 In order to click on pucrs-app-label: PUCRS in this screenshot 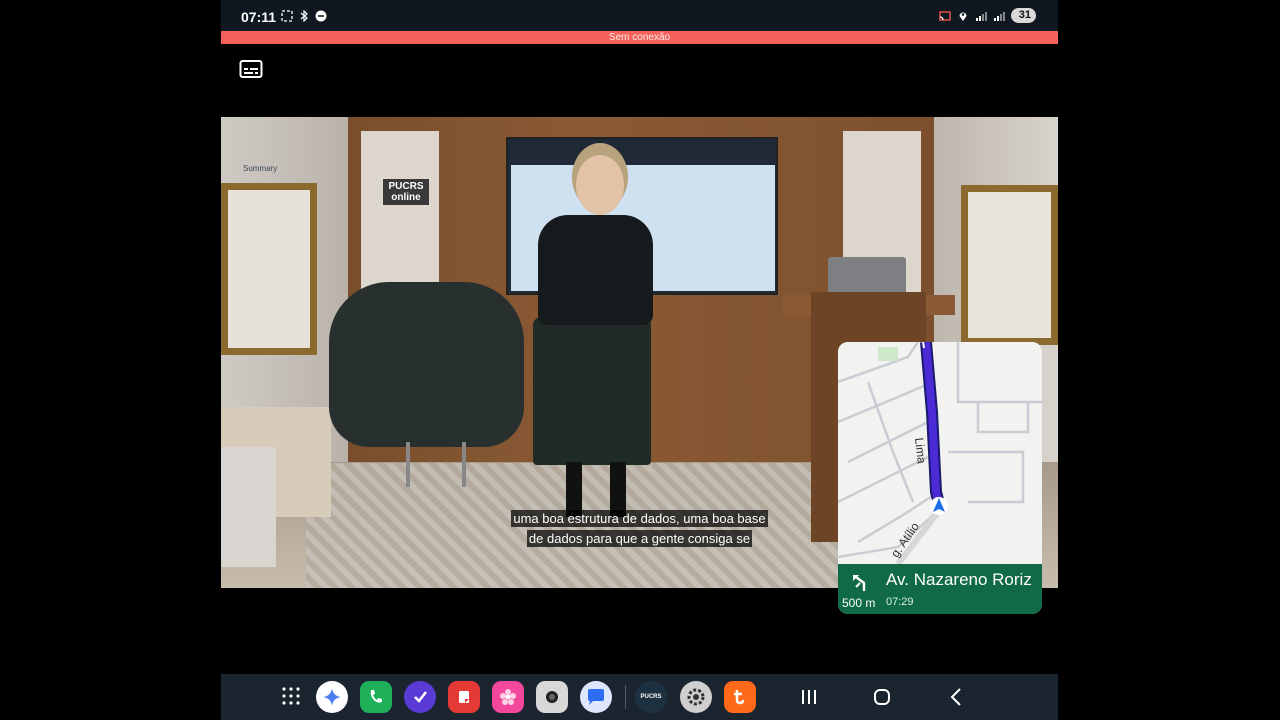, I will do `click(651, 697)`.